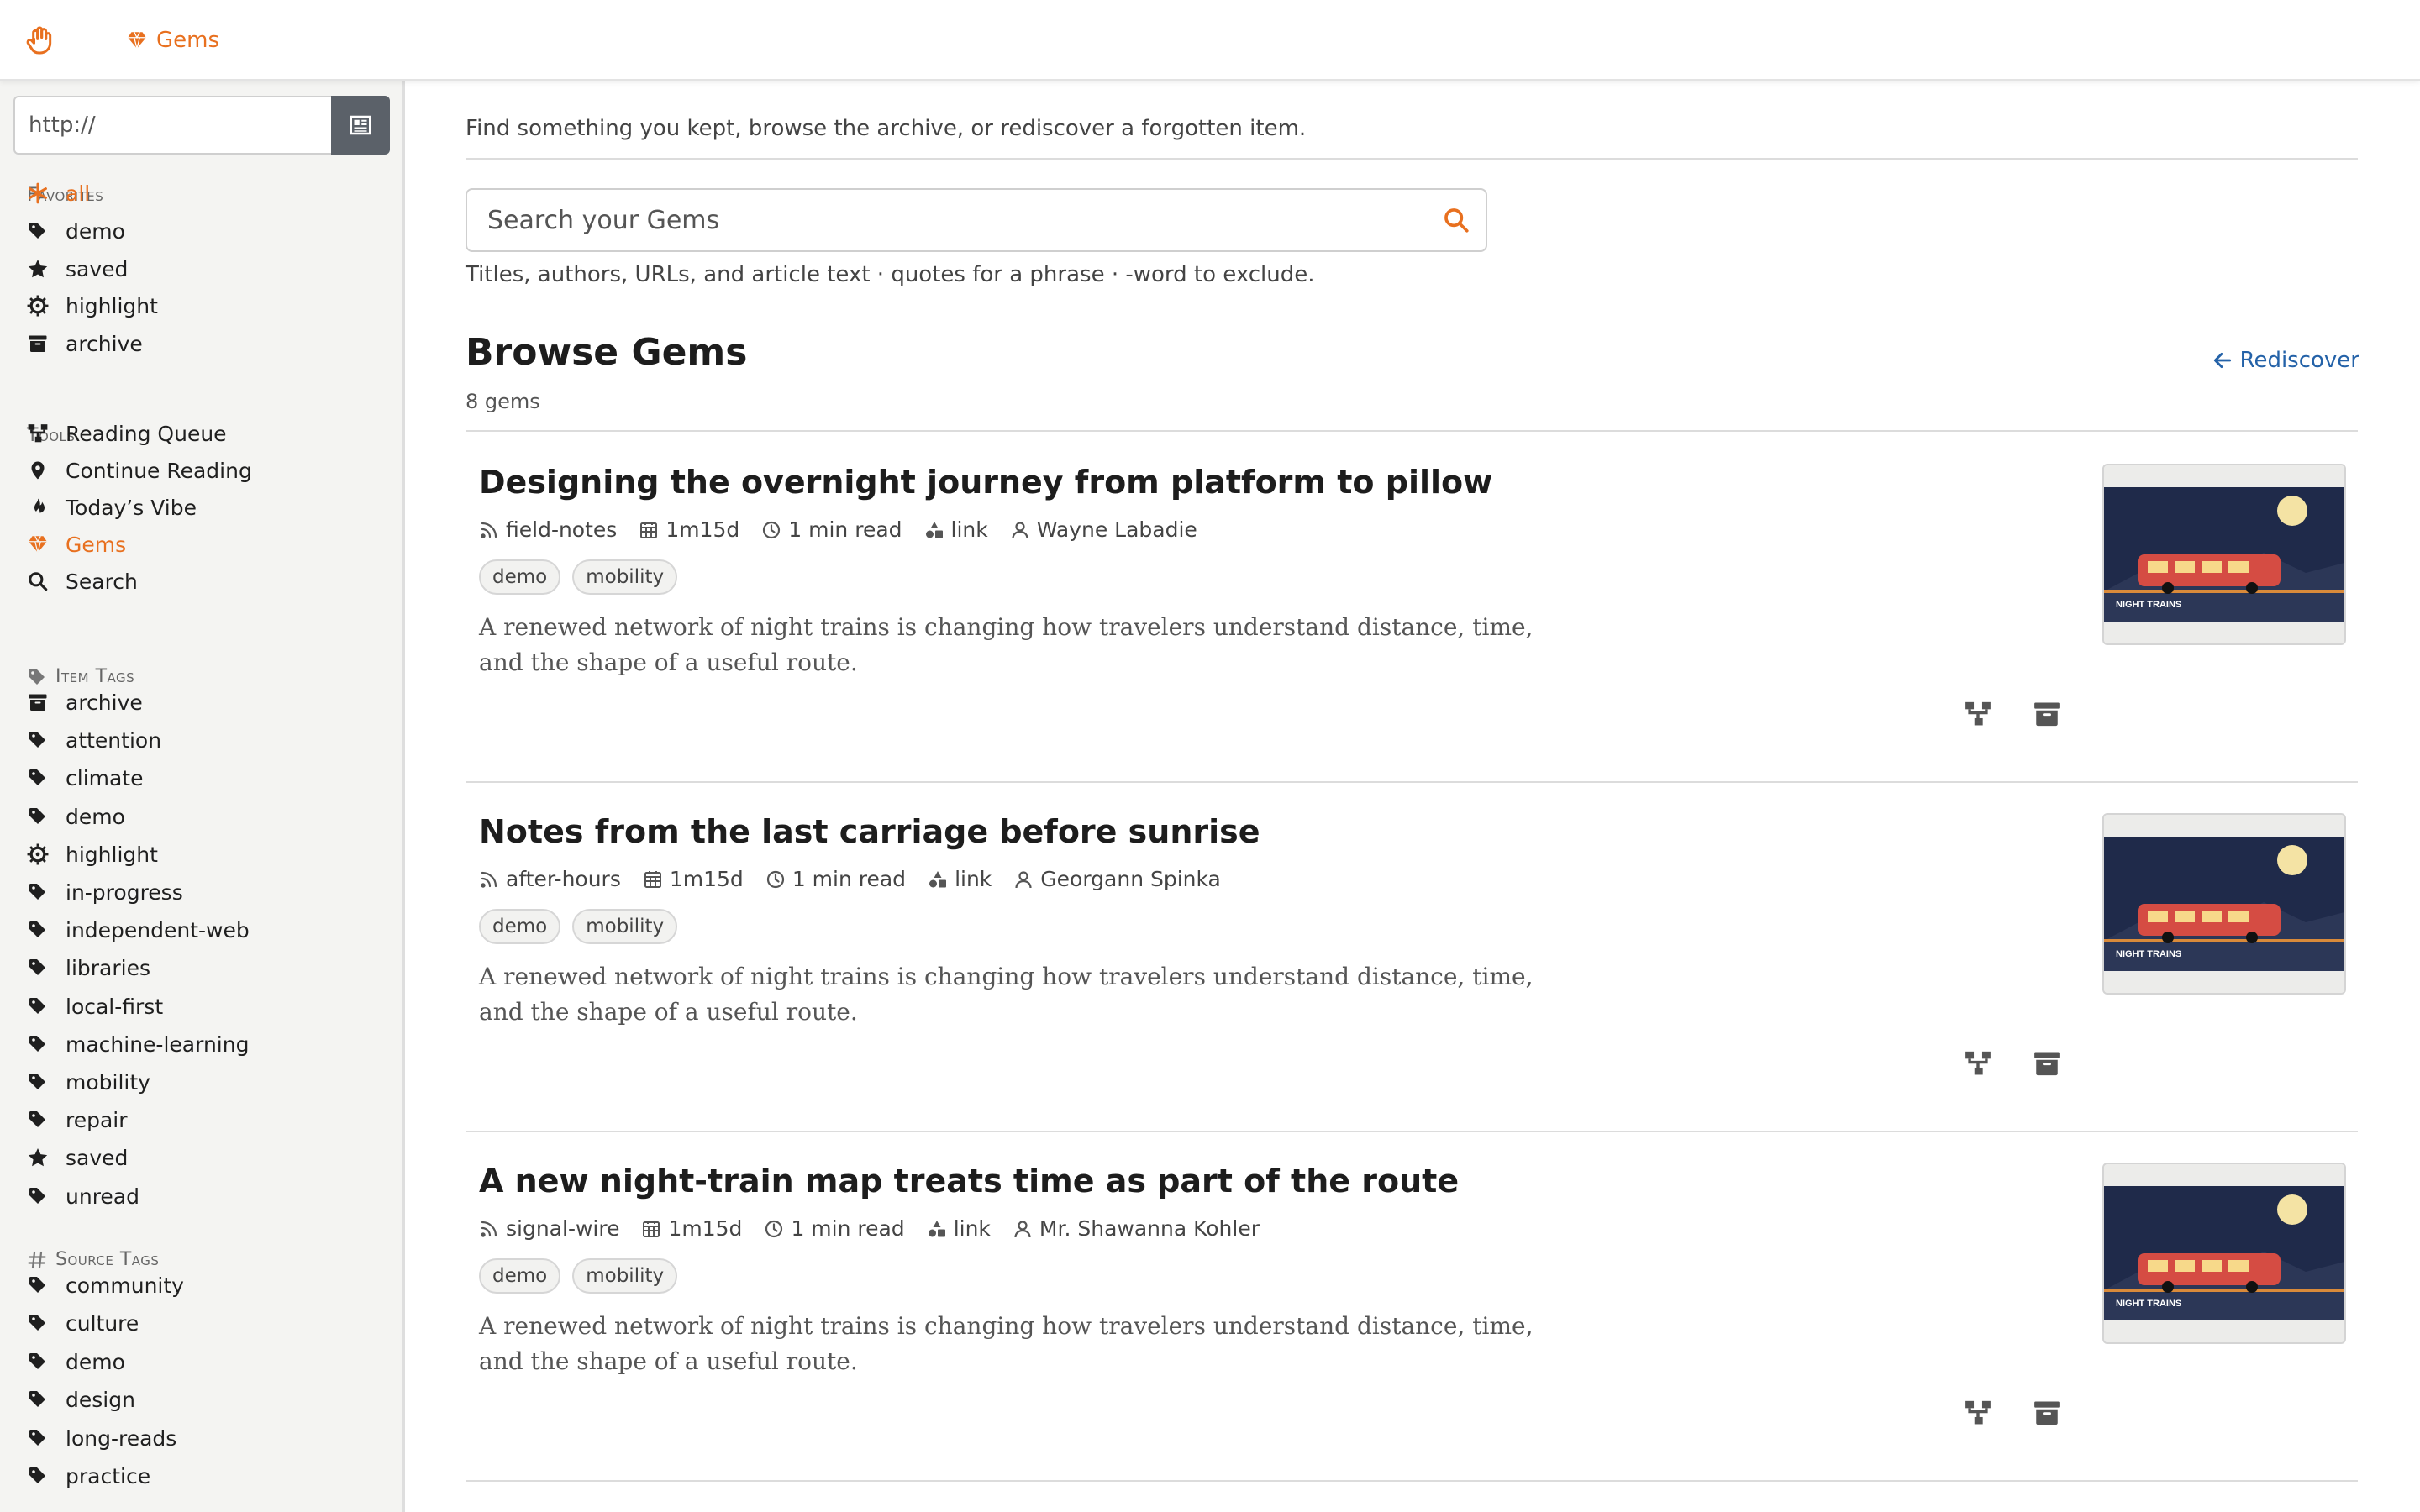 The image size is (2420, 1512). I want to click on sidebar-item-label: attention, so click(114, 740).